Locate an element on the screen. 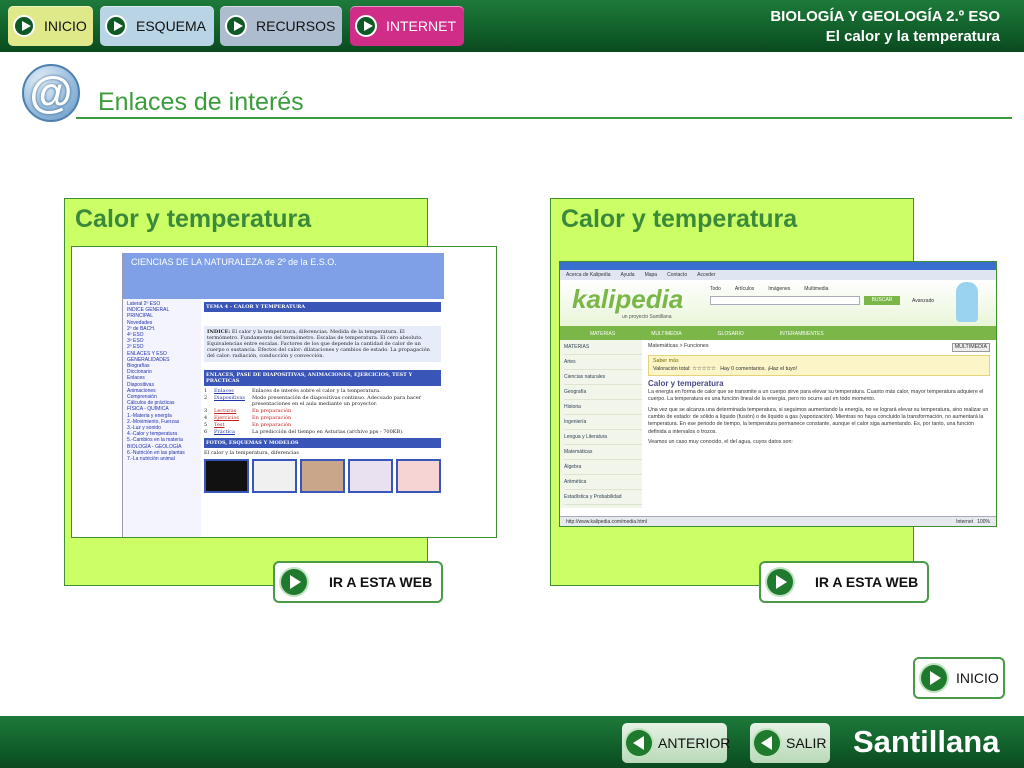 The image size is (1024, 768). site2-menu-item: Aritmética is located at coordinates (603, 482).